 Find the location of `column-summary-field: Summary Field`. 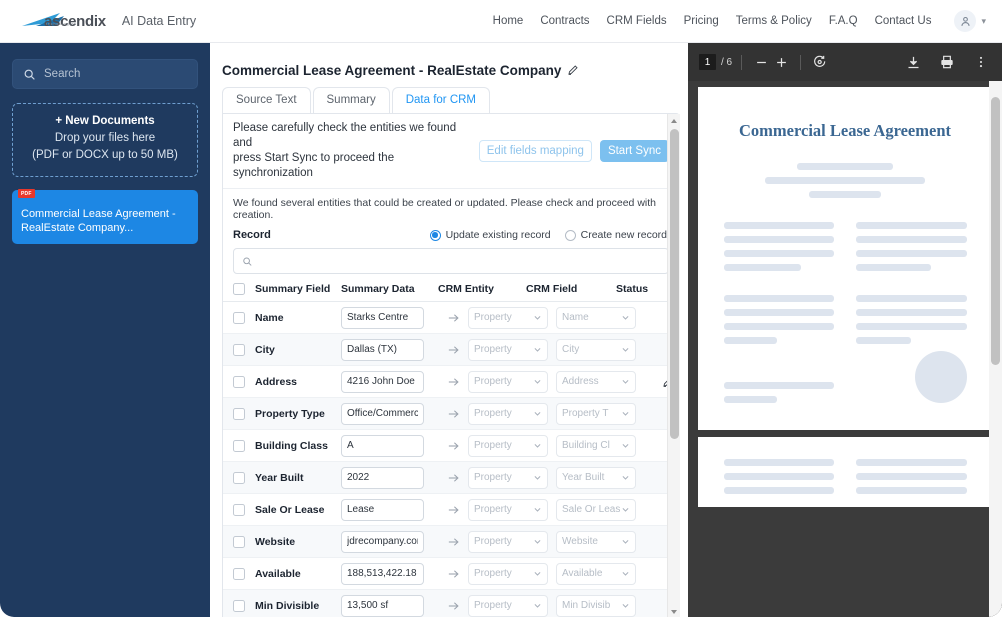

column-summary-field: Summary Field is located at coordinates (293, 289).